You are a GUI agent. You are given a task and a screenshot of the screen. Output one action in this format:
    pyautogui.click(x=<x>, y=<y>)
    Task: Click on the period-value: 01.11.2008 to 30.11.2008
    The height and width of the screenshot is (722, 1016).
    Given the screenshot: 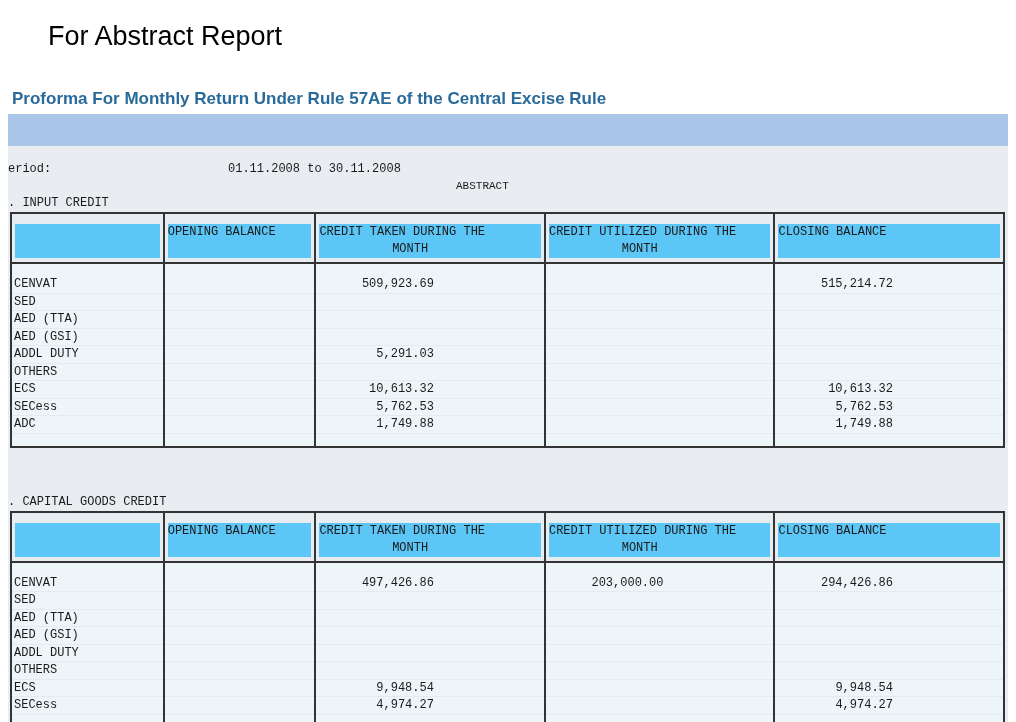 What is the action you would take?
    pyautogui.click(x=314, y=169)
    